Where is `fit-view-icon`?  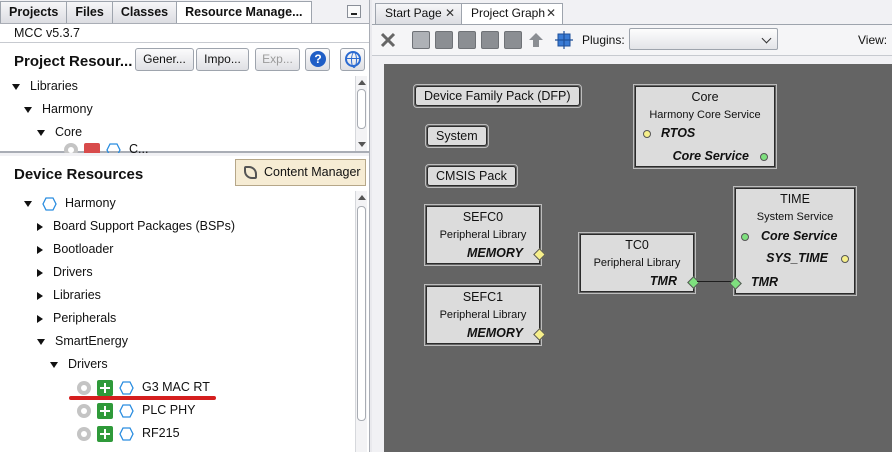
fit-view-icon is located at coordinates (564, 40).